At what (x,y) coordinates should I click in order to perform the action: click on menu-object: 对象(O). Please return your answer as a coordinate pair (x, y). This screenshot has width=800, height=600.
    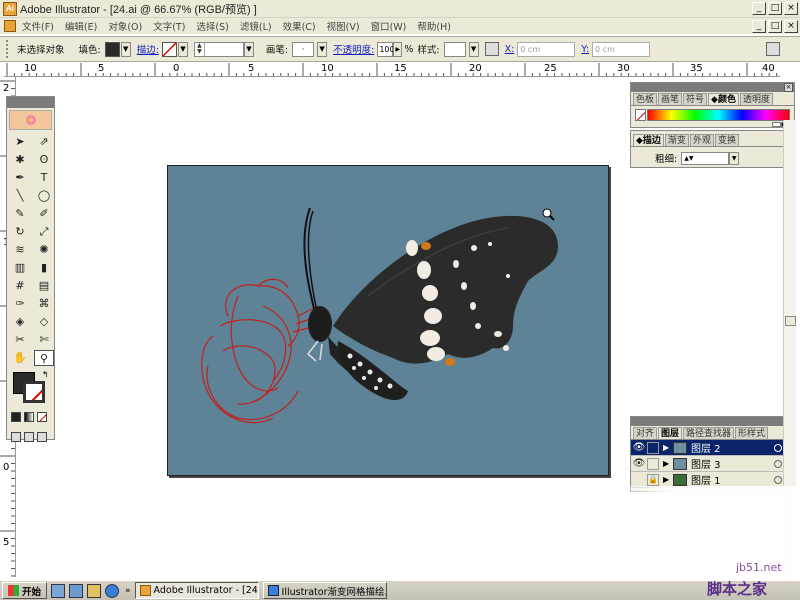
    Looking at the image, I should click on (125, 26).